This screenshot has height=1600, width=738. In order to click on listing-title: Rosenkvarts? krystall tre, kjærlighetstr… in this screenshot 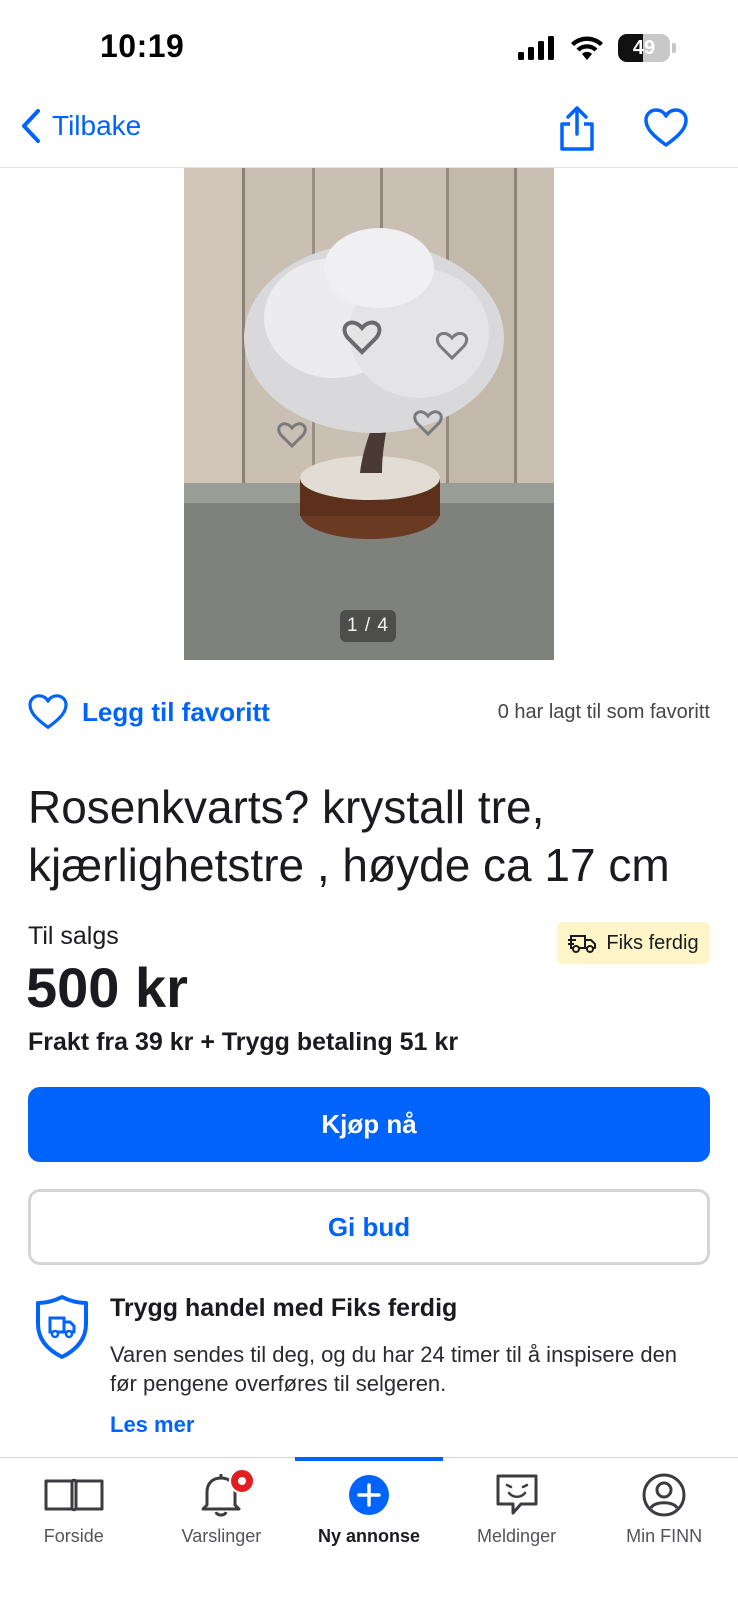, I will do `click(349, 836)`.